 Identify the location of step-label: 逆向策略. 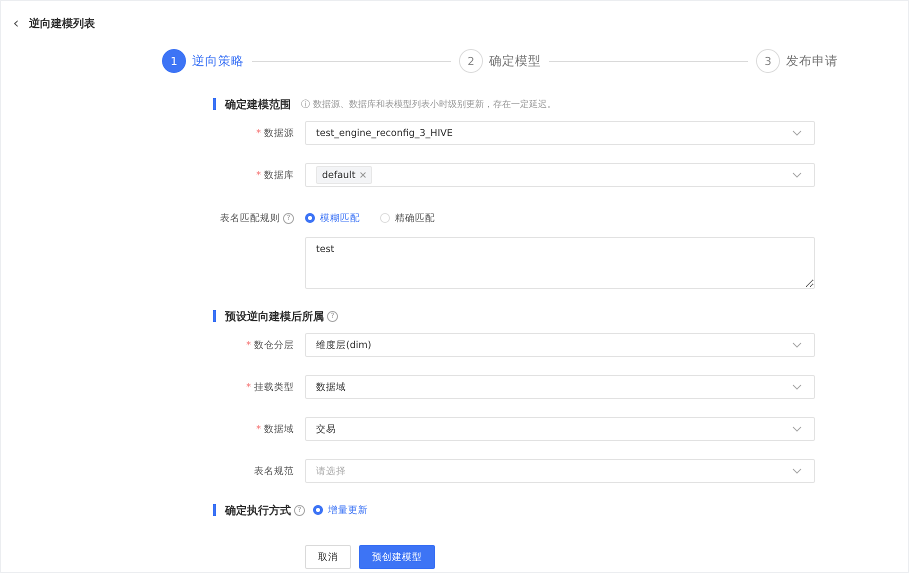
(218, 61).